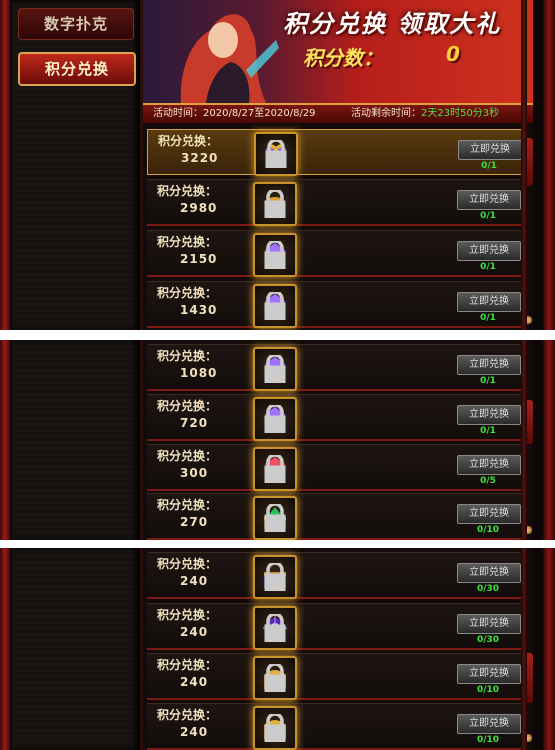  I want to click on item-cost: 720, so click(194, 423).